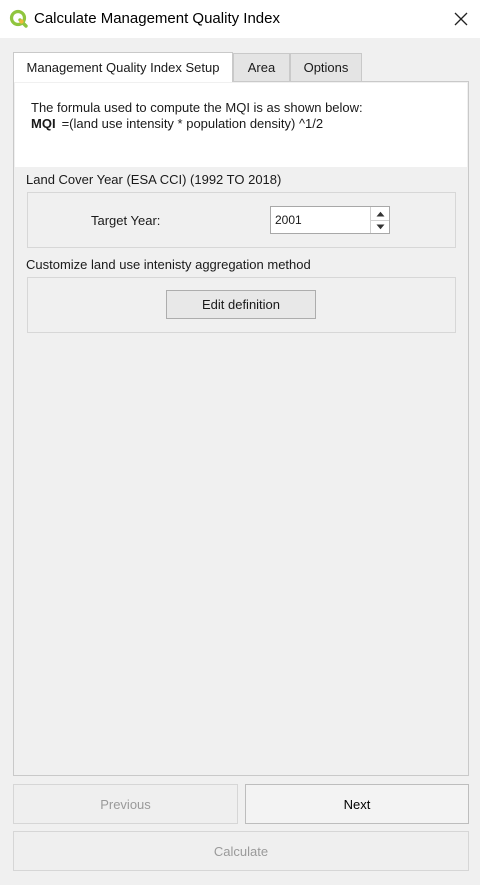 Image resolution: width=480 pixels, height=885 pixels. I want to click on tab-label: Area, so click(261, 67).